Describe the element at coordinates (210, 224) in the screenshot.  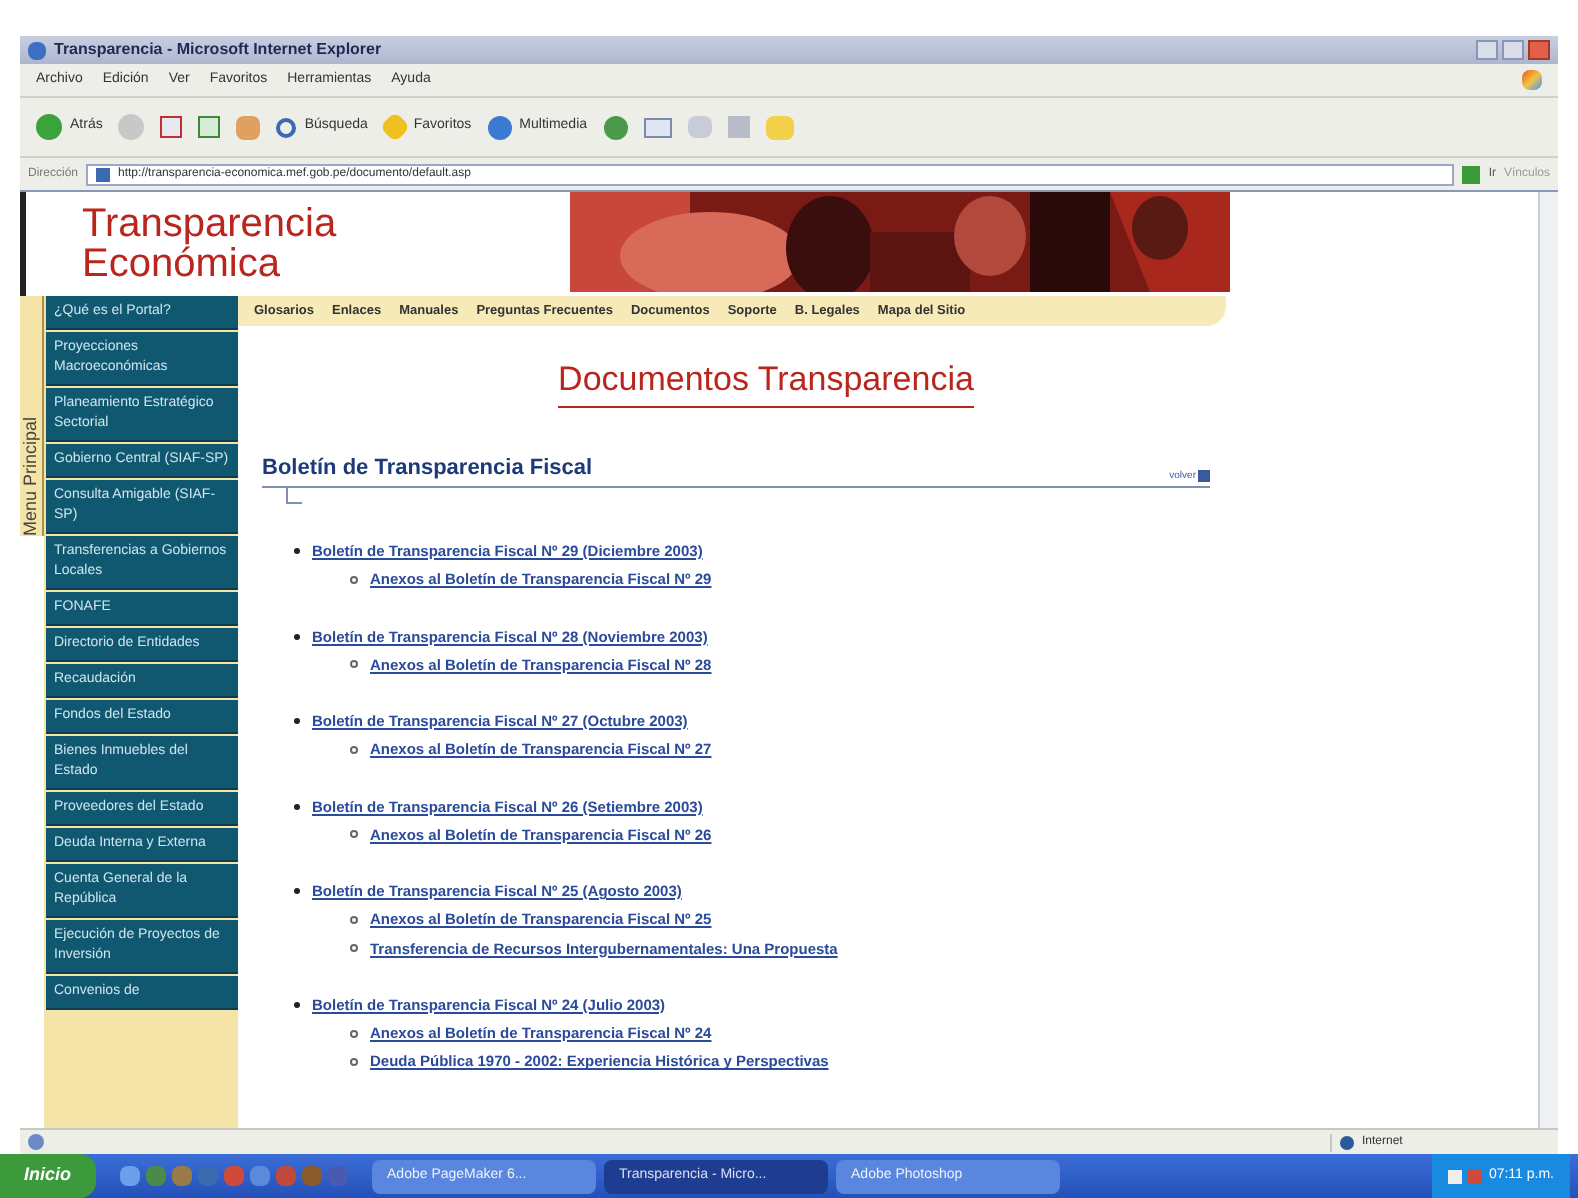
I see `logo-text: Transparencia` at that location.